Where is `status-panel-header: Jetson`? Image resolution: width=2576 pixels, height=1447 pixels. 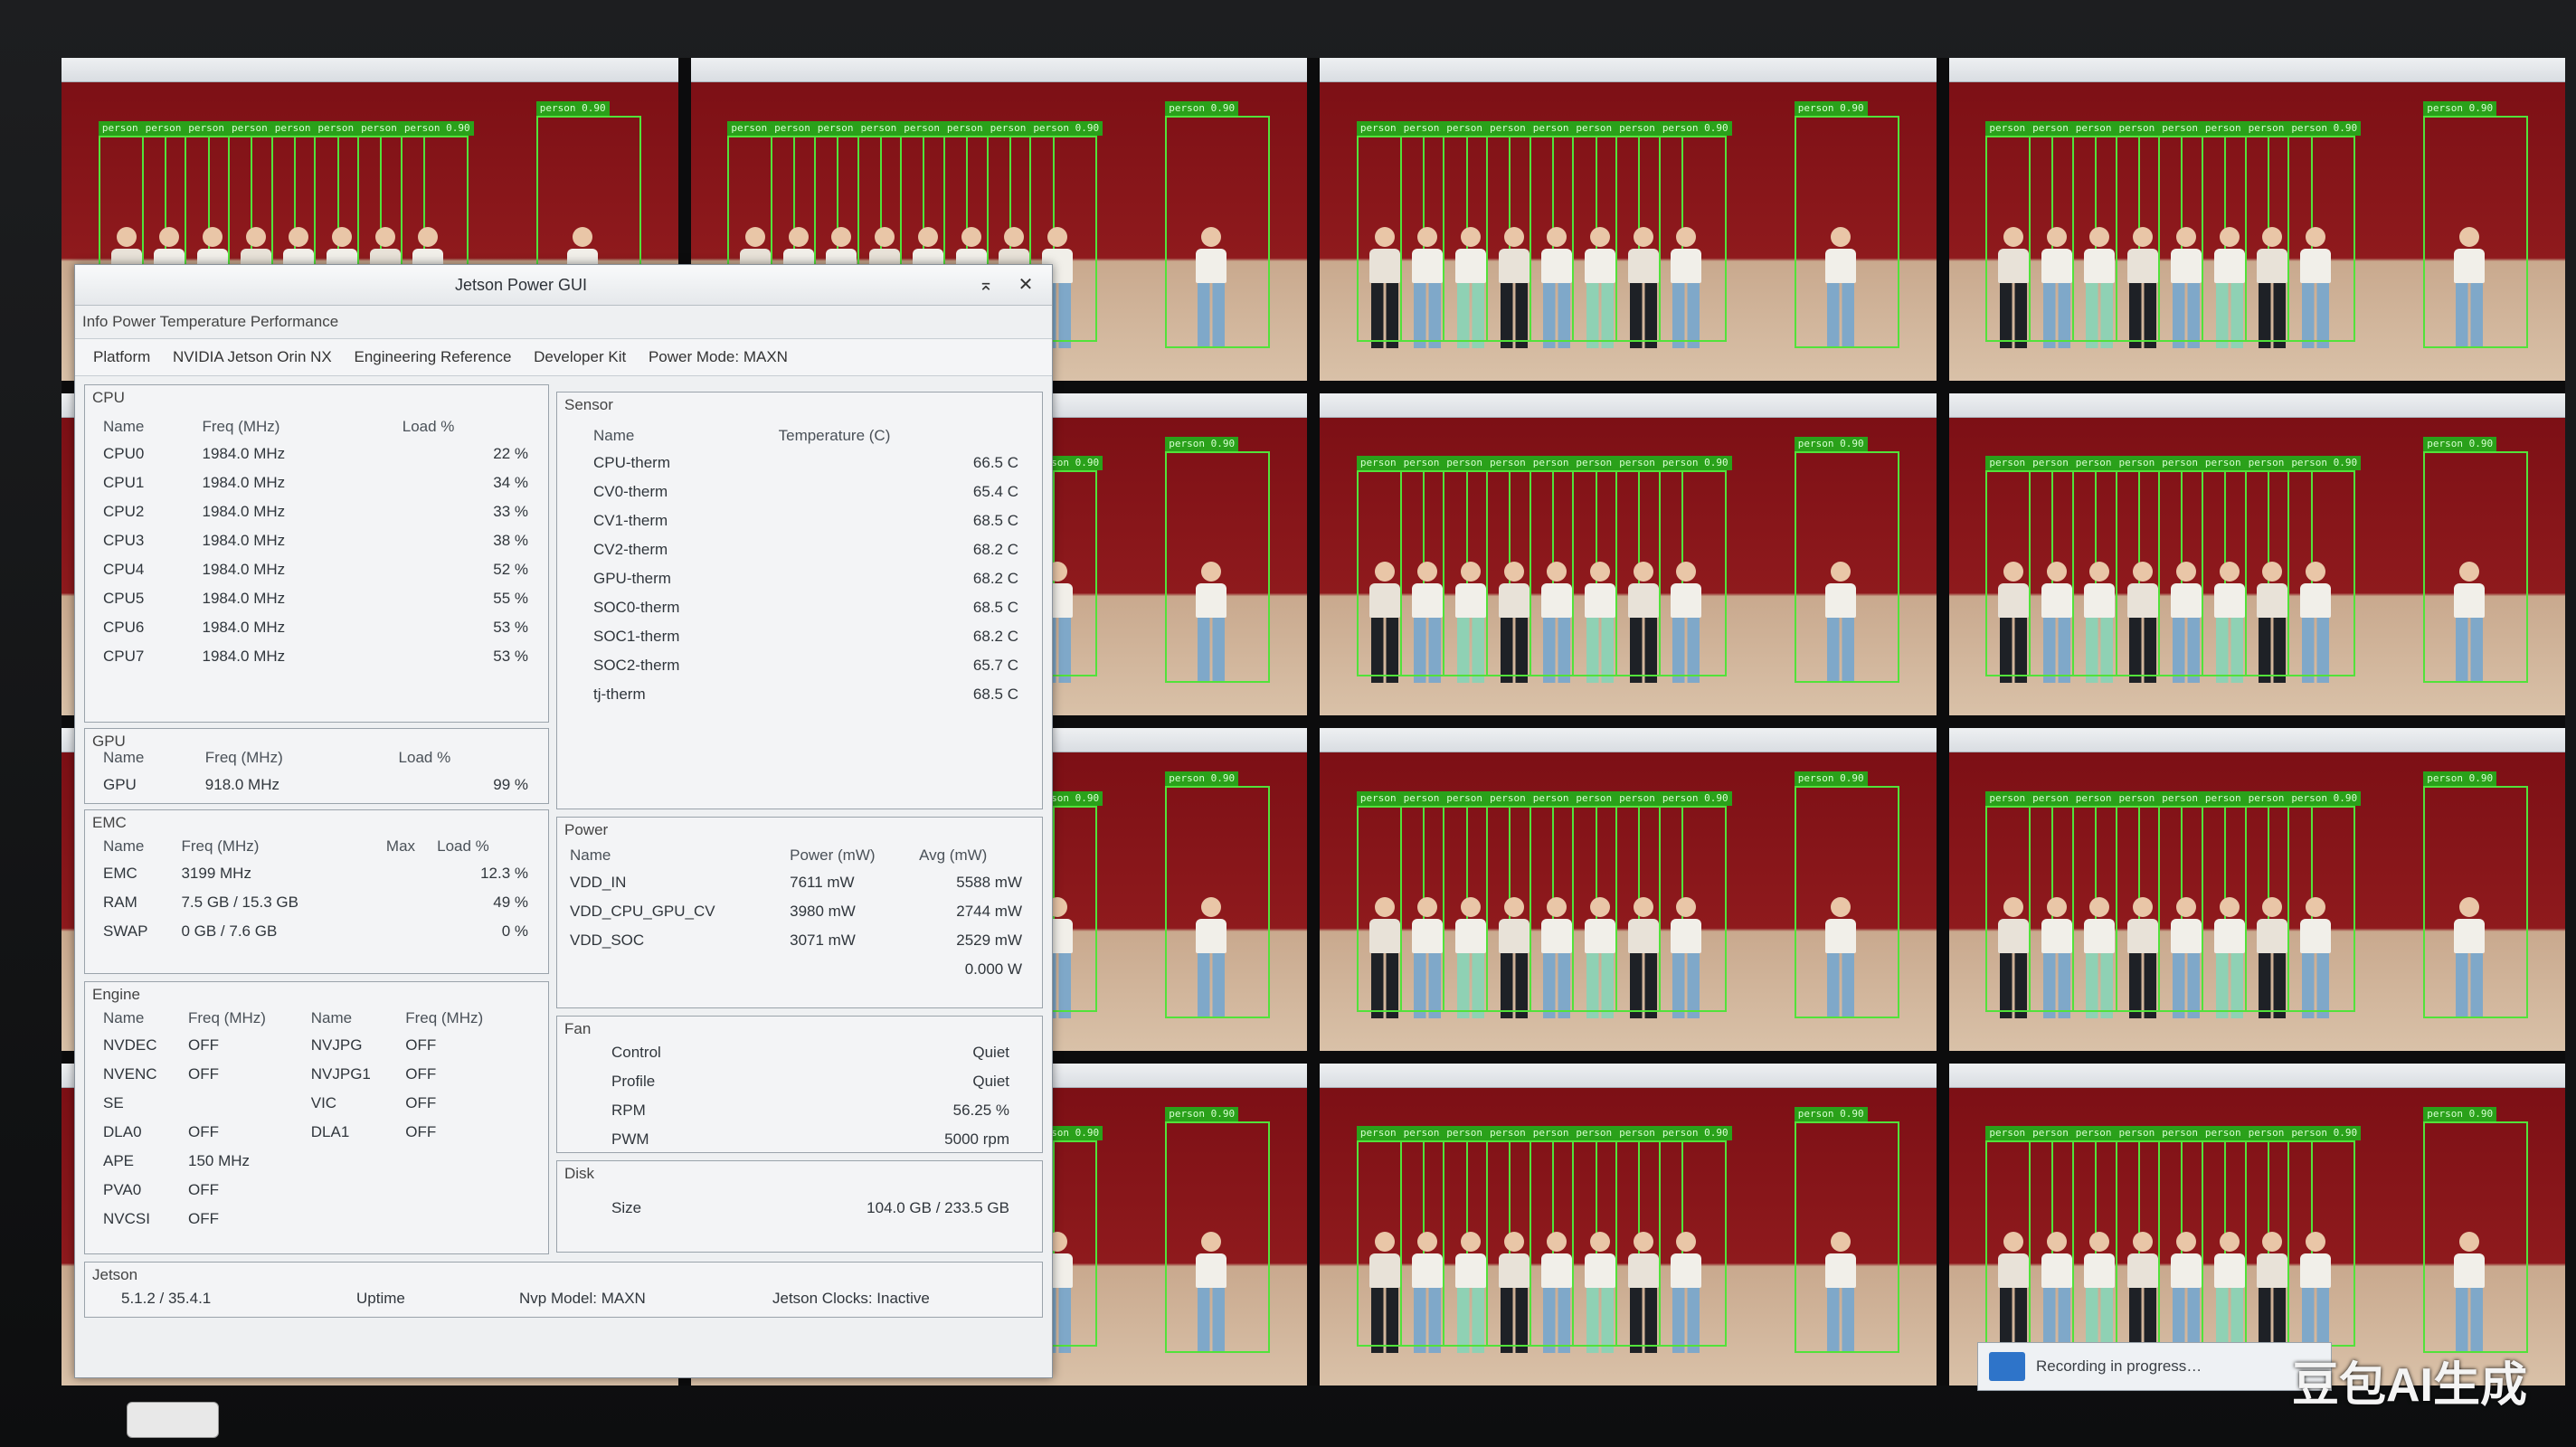
status-panel-header: Jetson is located at coordinates (115, 1274).